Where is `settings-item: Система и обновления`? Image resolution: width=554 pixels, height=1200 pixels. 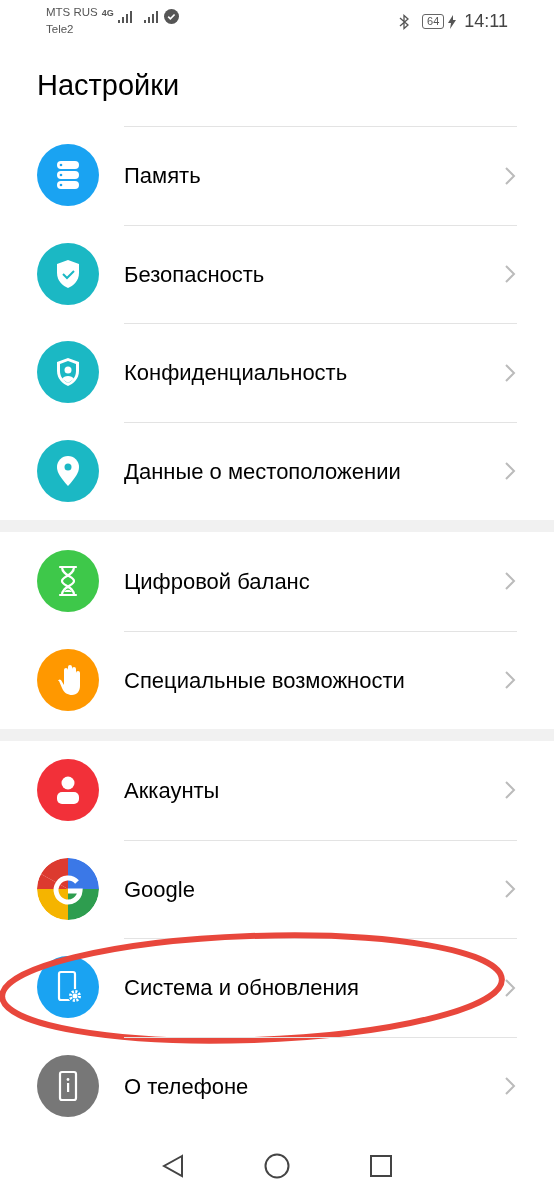 settings-item: Система и обновления is located at coordinates (320, 987).